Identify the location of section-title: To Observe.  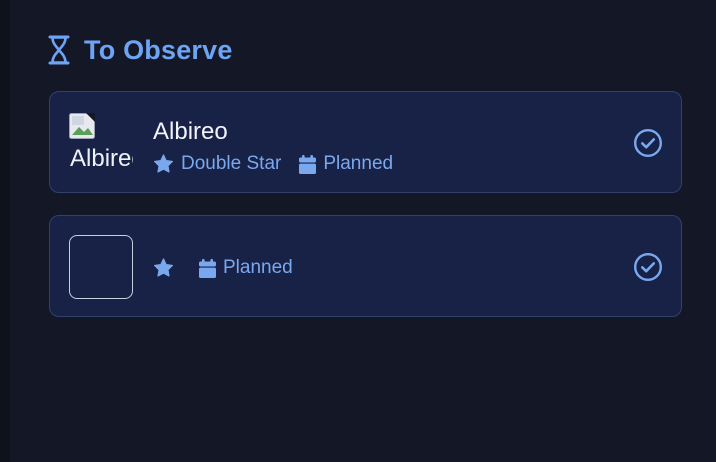
(158, 49).